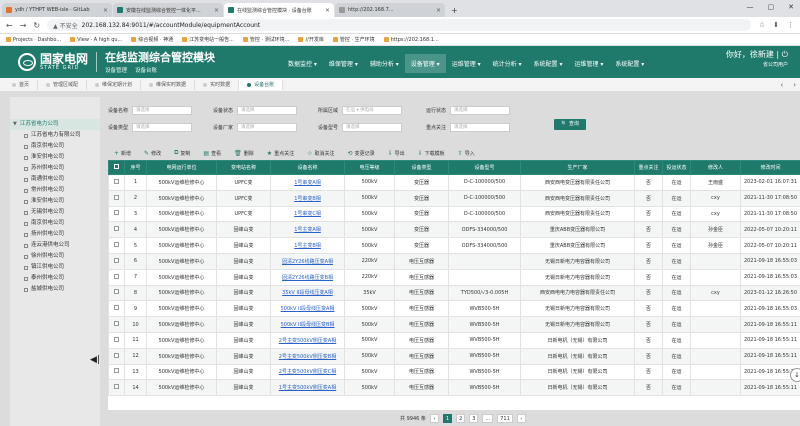  I want to click on filter-select: 在运 ▾ 供电局, so click(372, 110).